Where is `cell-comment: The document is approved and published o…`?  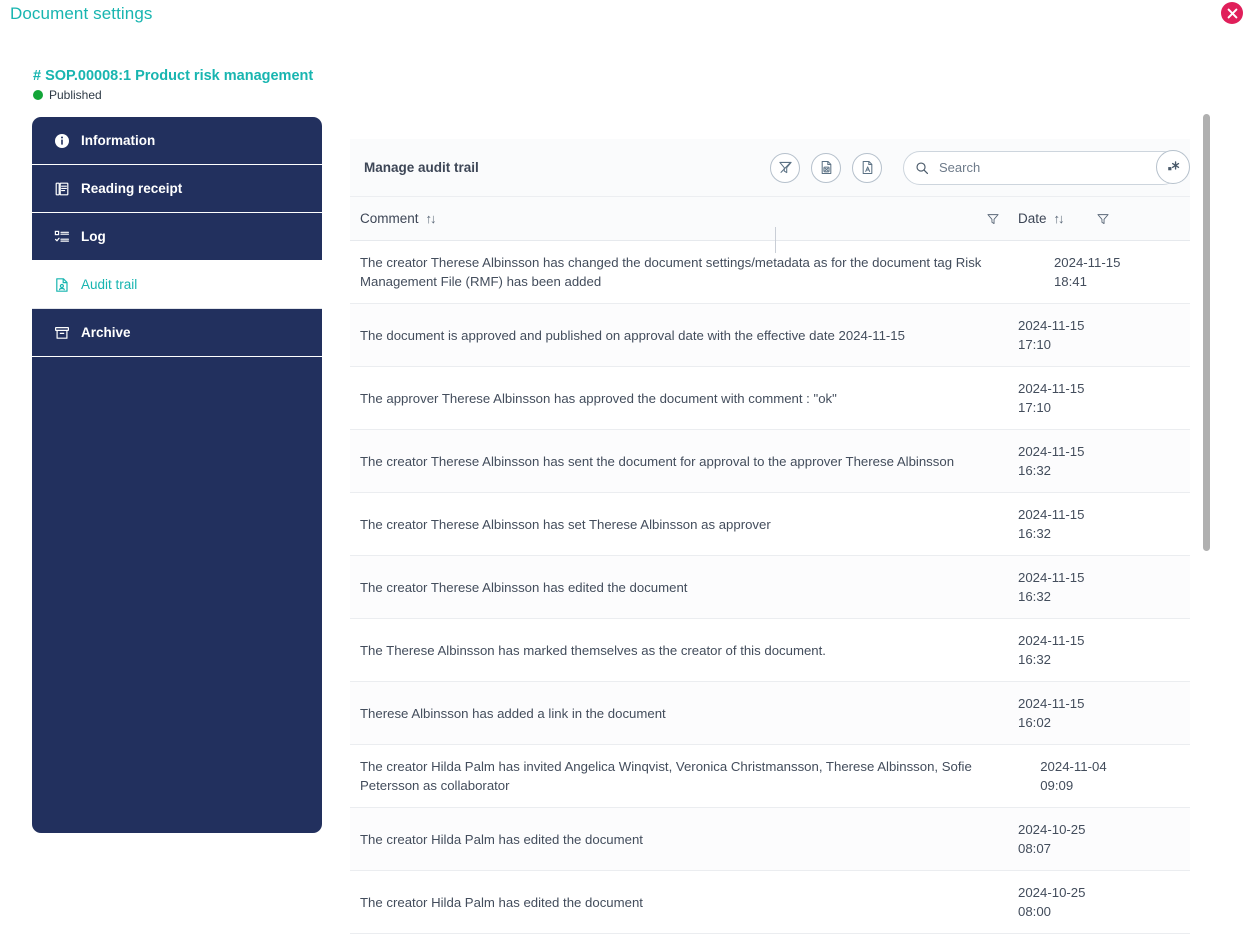
cell-comment: The document is approved and published o… is located at coordinates (632, 335).